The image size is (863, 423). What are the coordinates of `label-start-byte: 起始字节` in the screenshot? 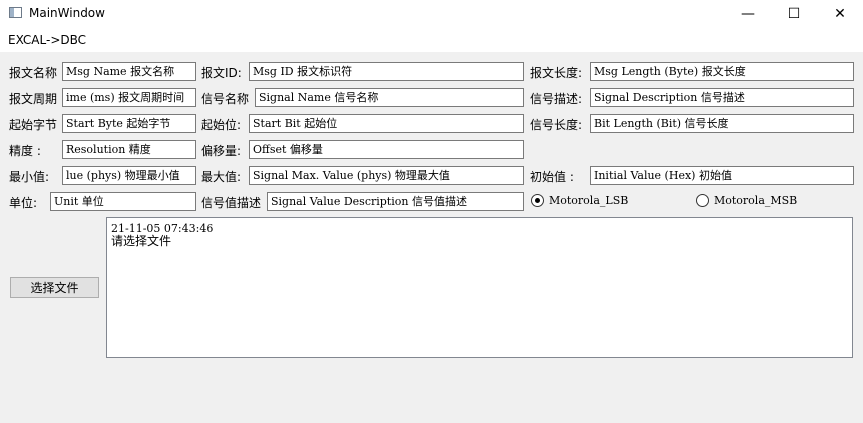 It's located at (33, 125).